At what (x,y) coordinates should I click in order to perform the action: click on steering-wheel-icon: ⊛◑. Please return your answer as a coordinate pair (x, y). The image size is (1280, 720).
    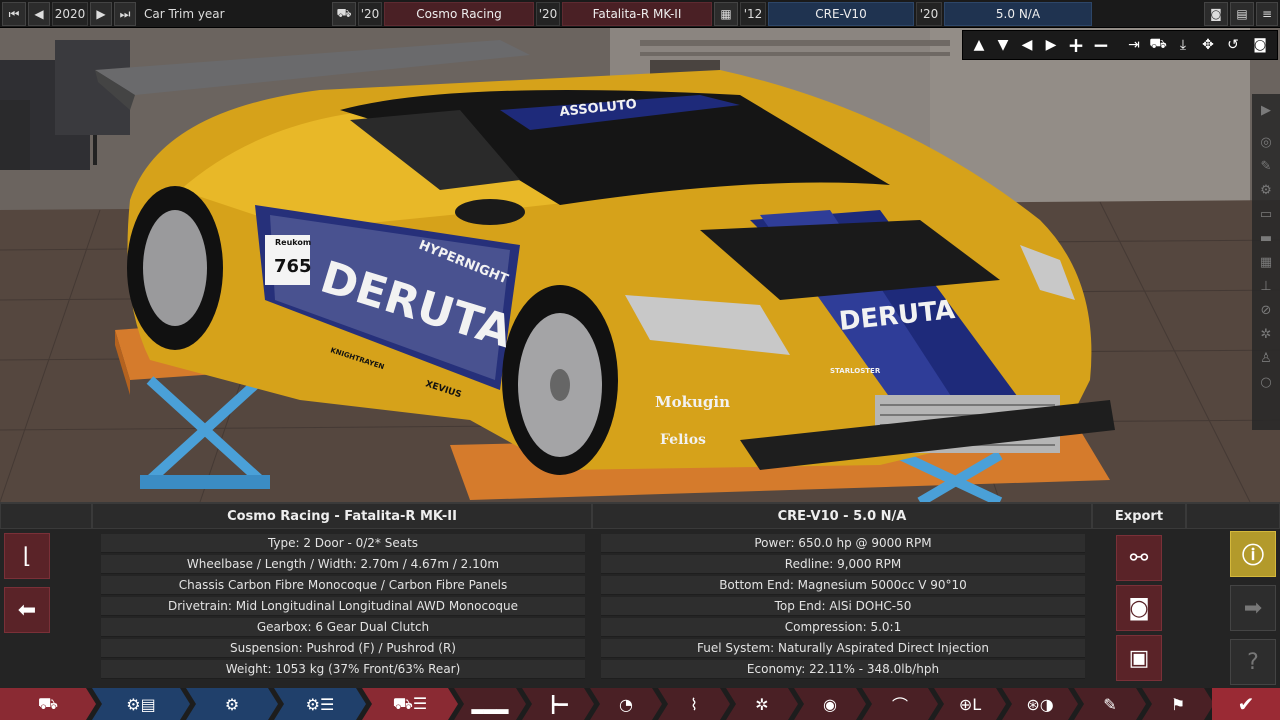
    Looking at the image, I should click on (1040, 704).